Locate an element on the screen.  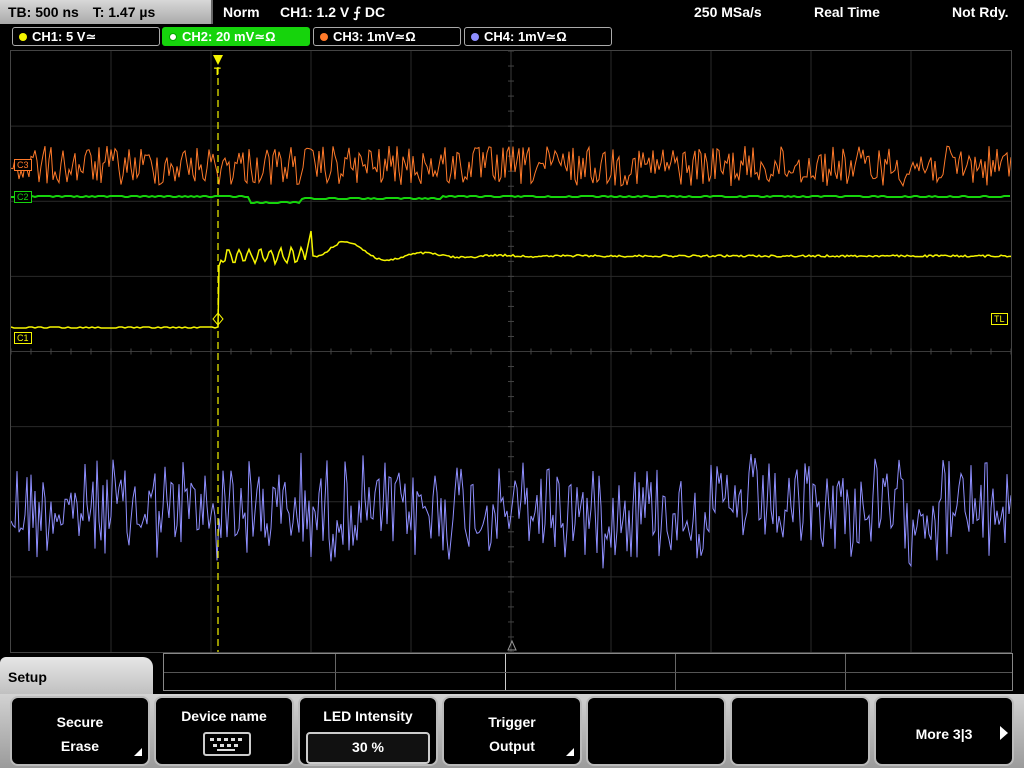
ch1-label: CH1: 5 V≃ is located at coordinates (64, 36).